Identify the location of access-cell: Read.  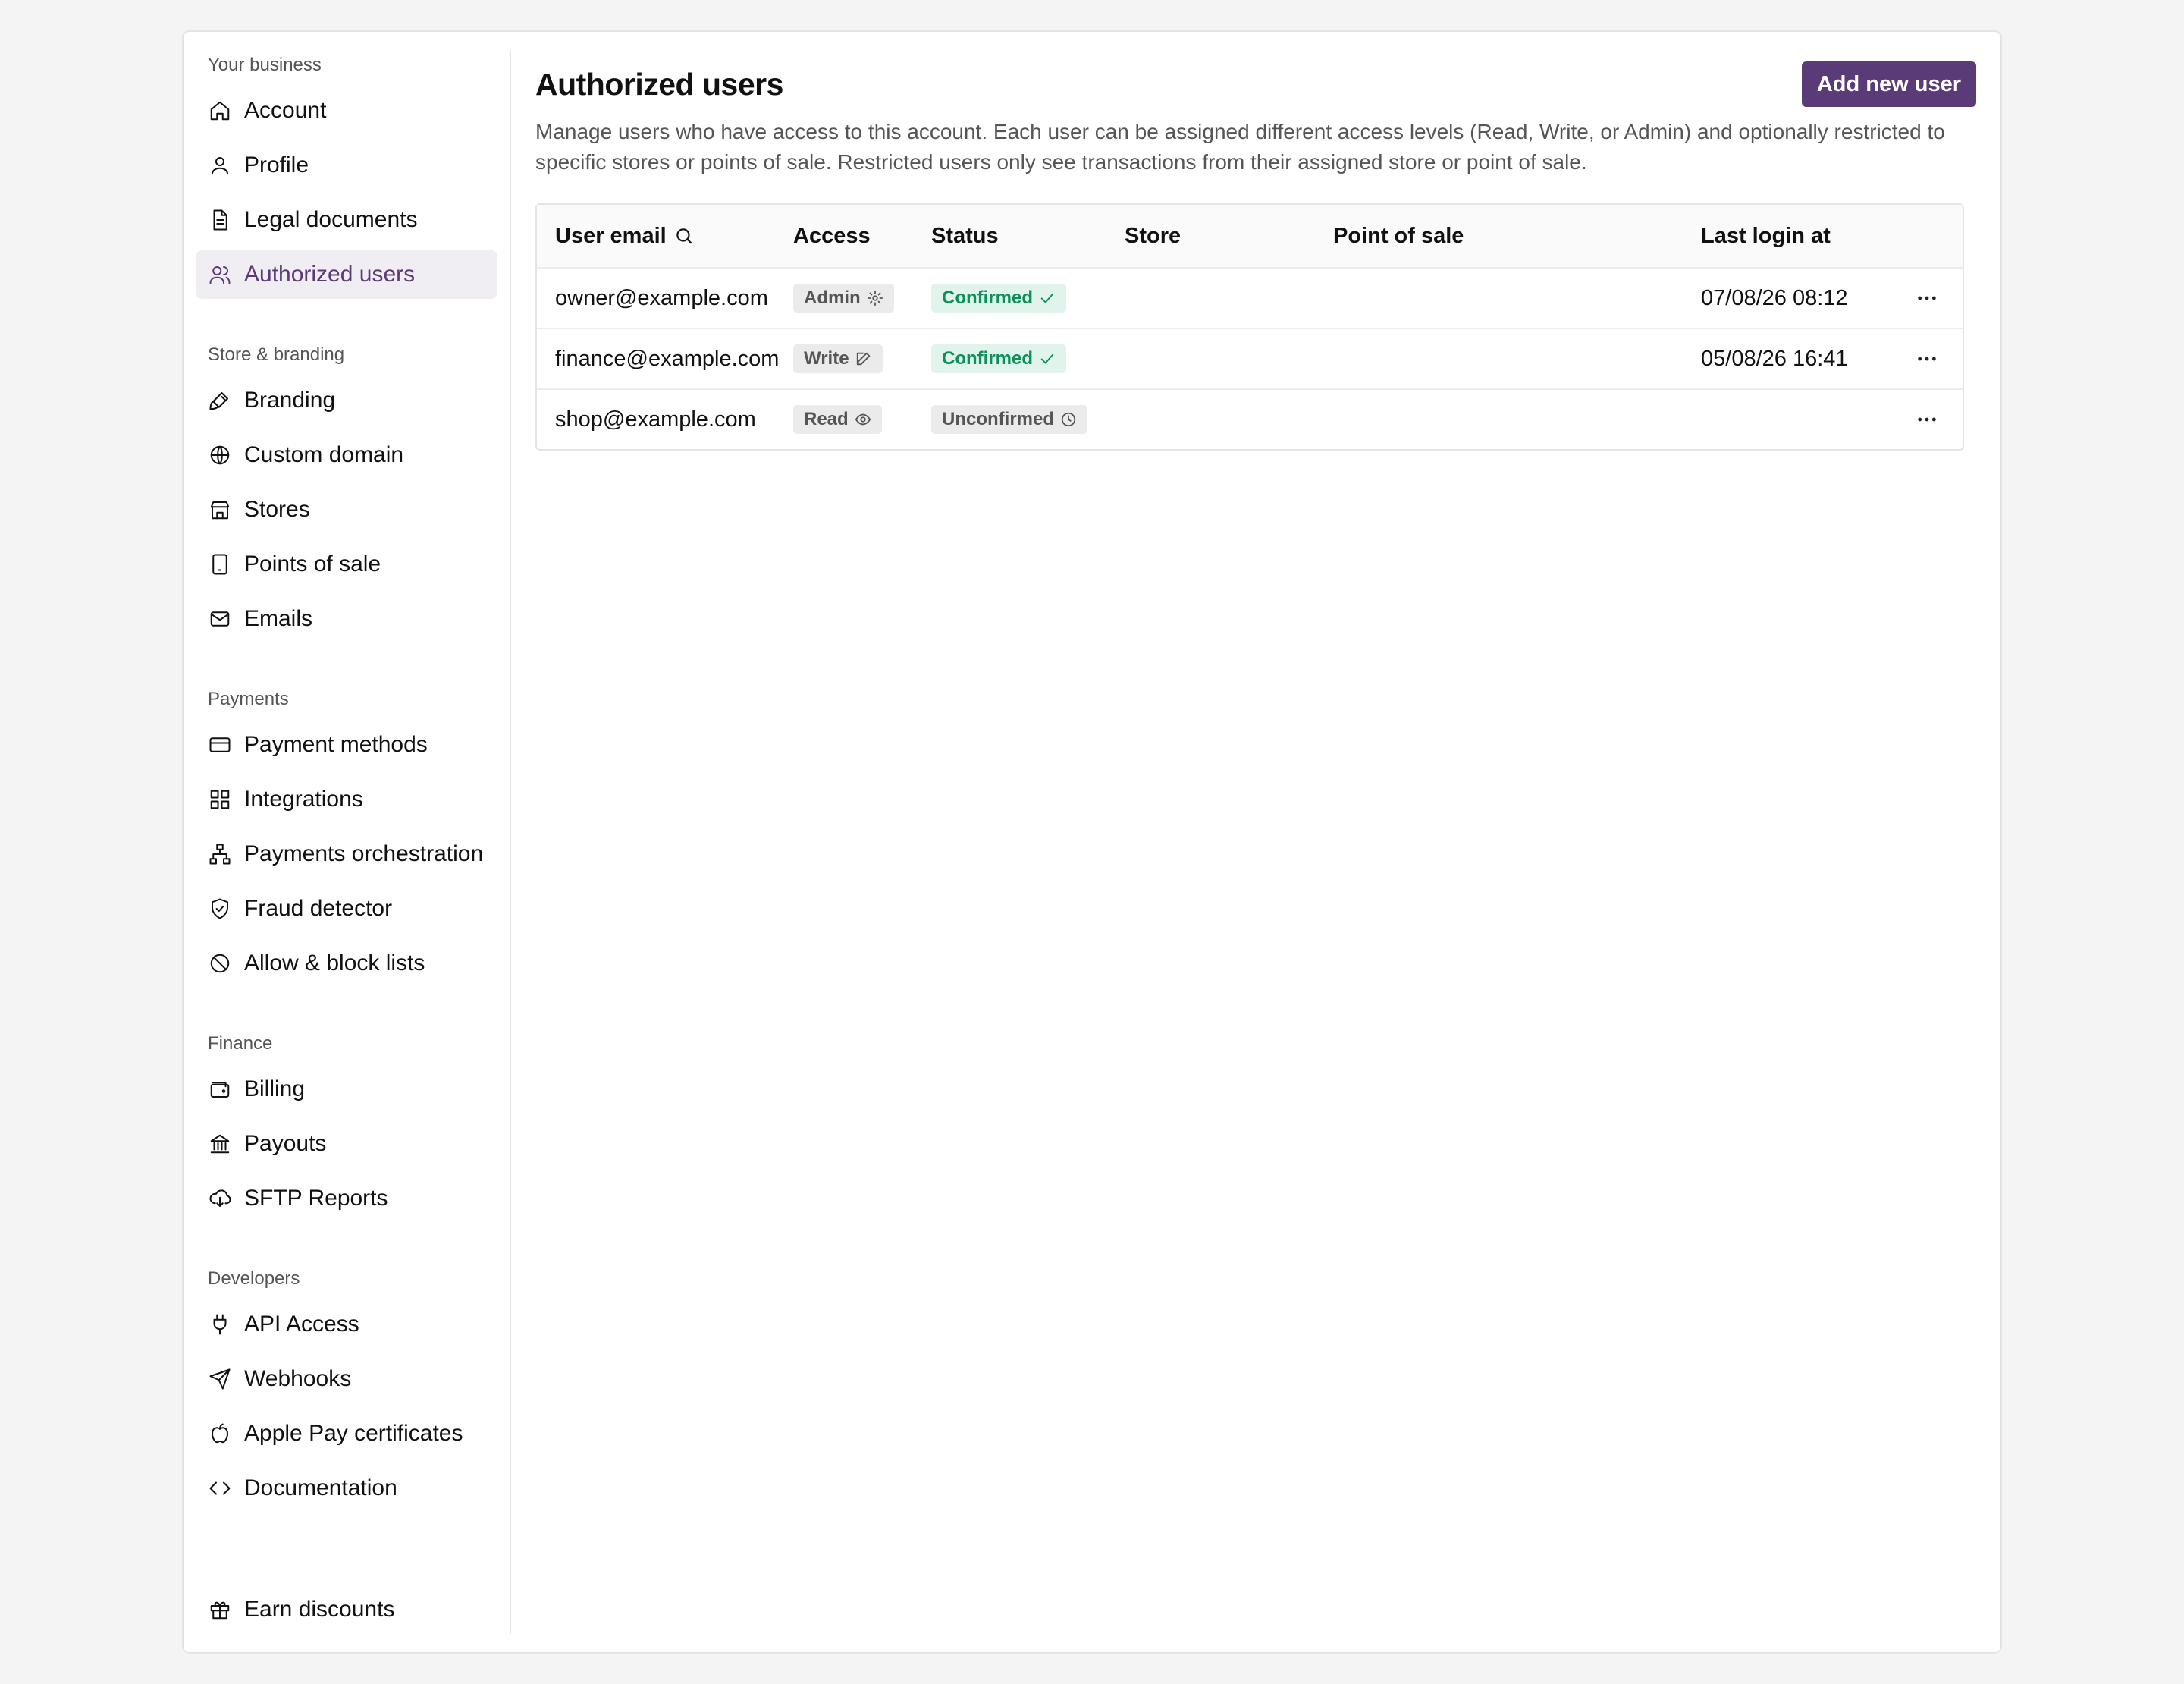
(862, 419).